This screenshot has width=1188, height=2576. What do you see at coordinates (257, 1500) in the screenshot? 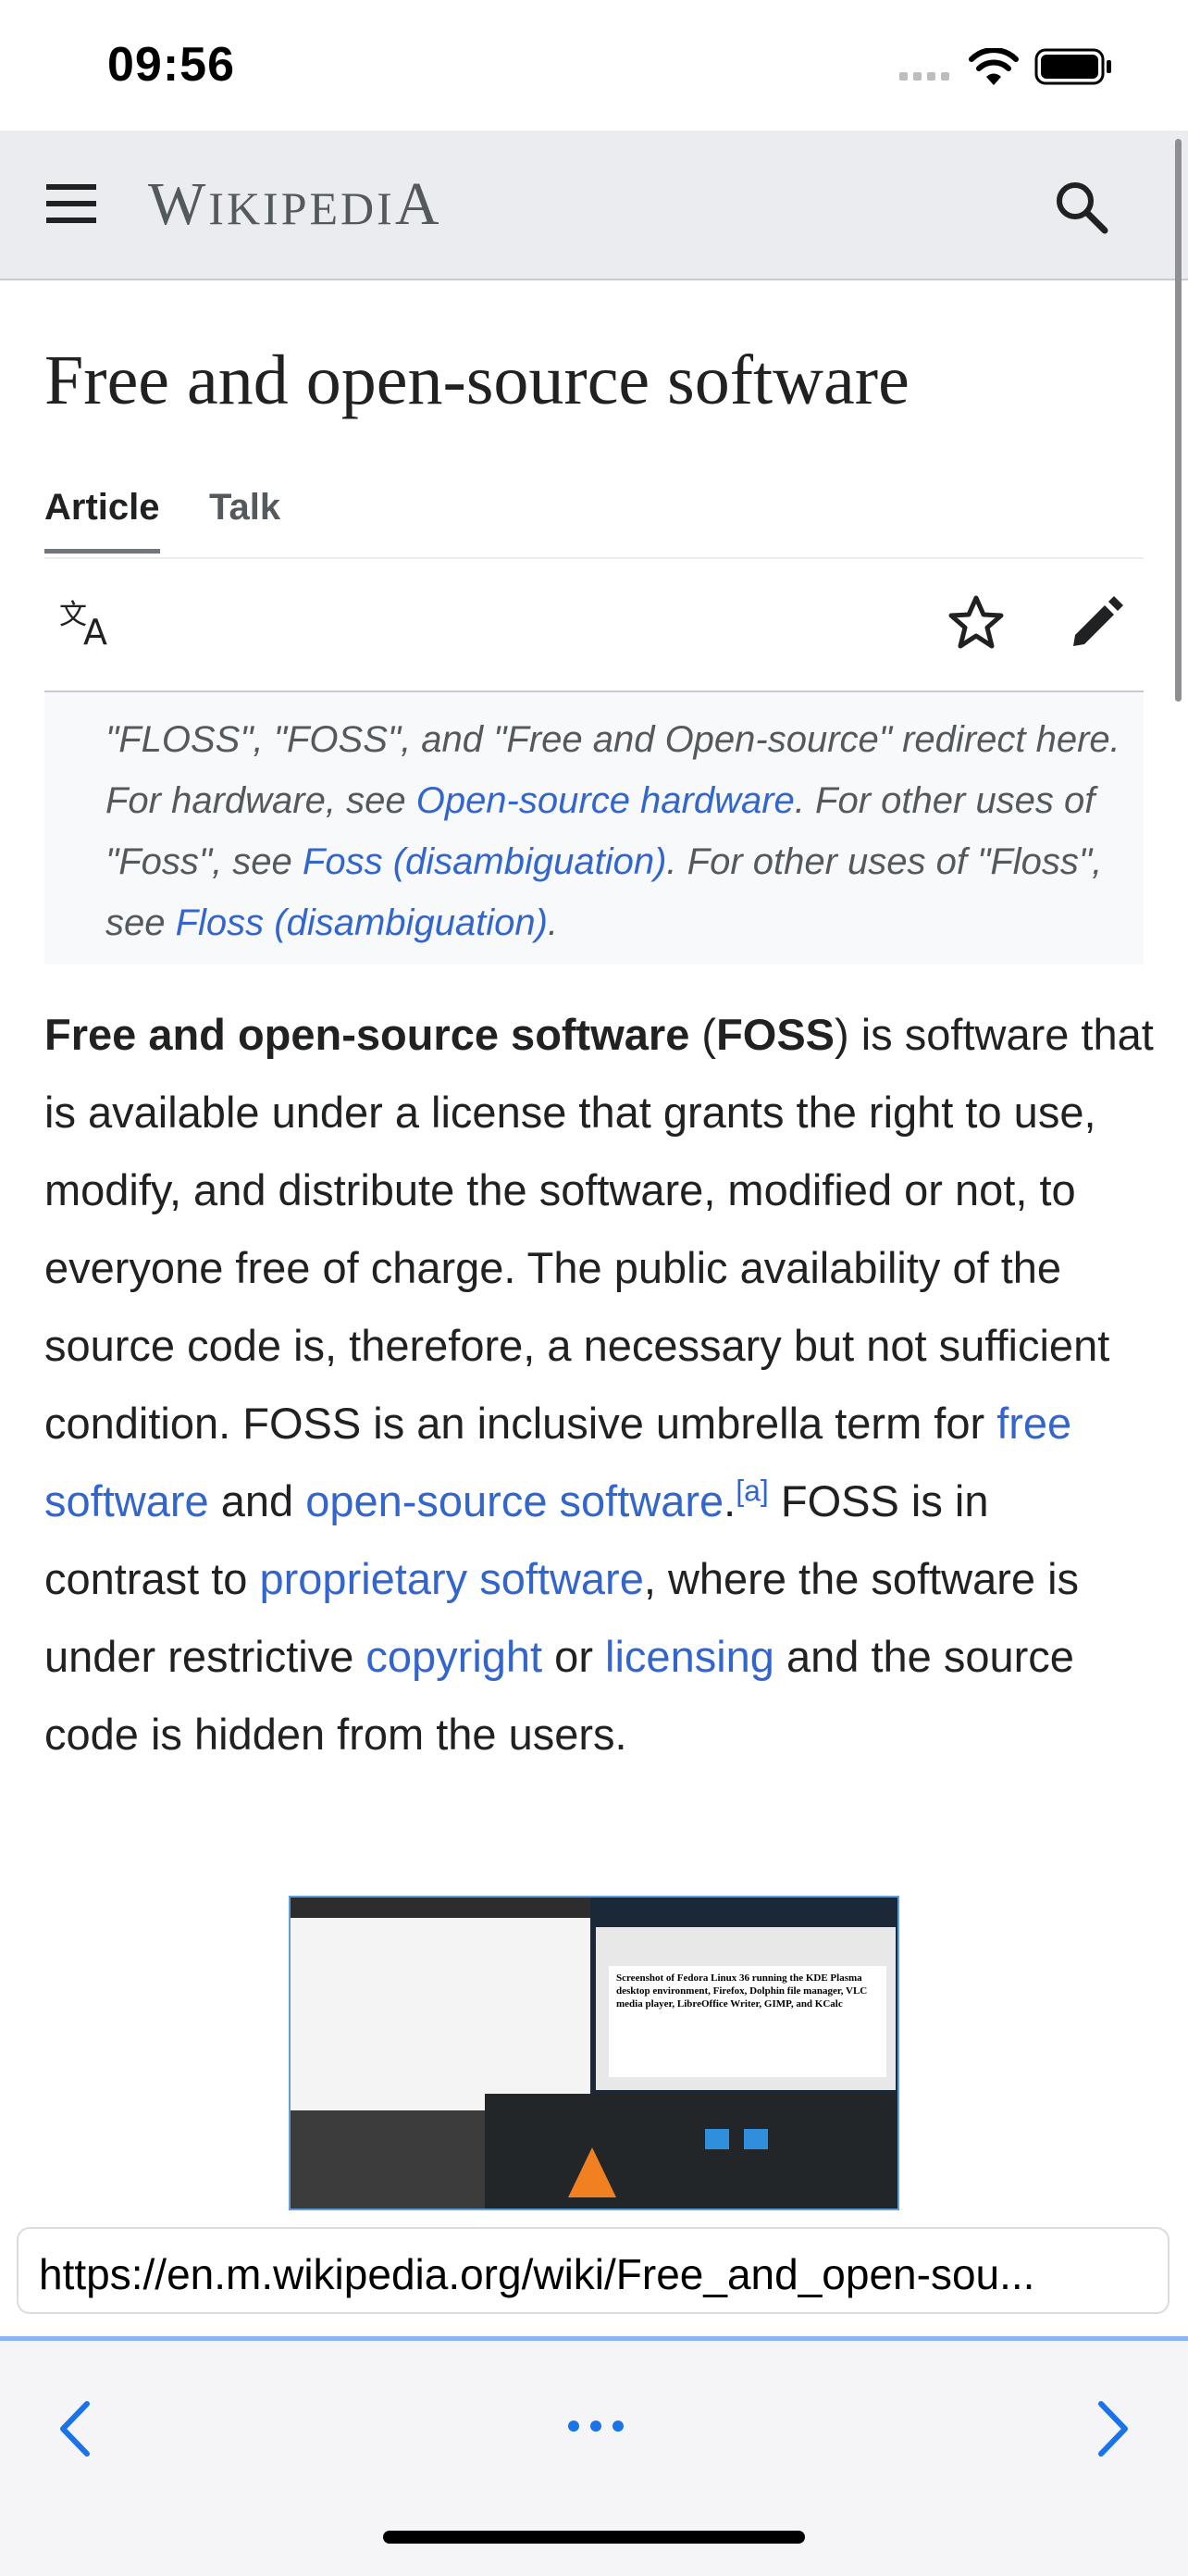
I see `lead-text: and` at bounding box center [257, 1500].